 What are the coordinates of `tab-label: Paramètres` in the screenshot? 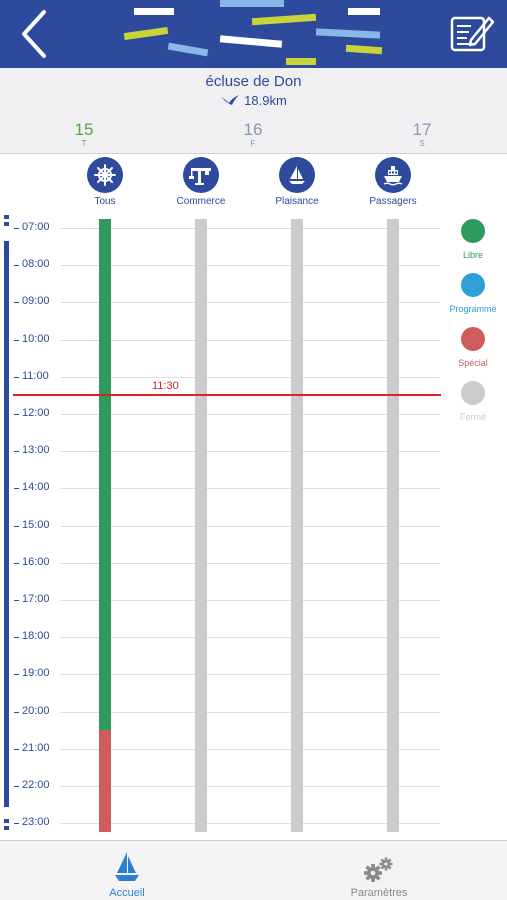 It's located at (379, 893).